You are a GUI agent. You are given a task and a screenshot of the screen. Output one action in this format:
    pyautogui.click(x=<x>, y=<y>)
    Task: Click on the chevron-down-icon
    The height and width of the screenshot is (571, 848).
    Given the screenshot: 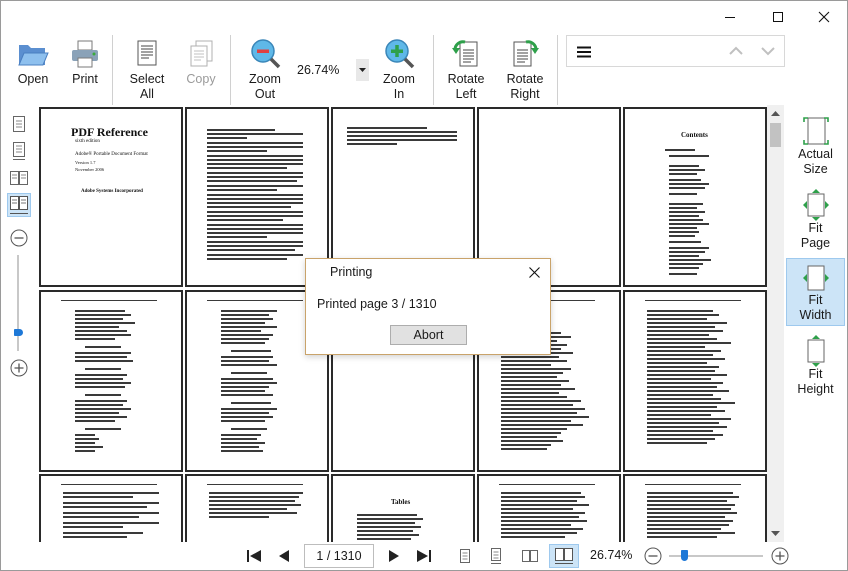 What is the action you would take?
    pyautogui.click(x=768, y=51)
    